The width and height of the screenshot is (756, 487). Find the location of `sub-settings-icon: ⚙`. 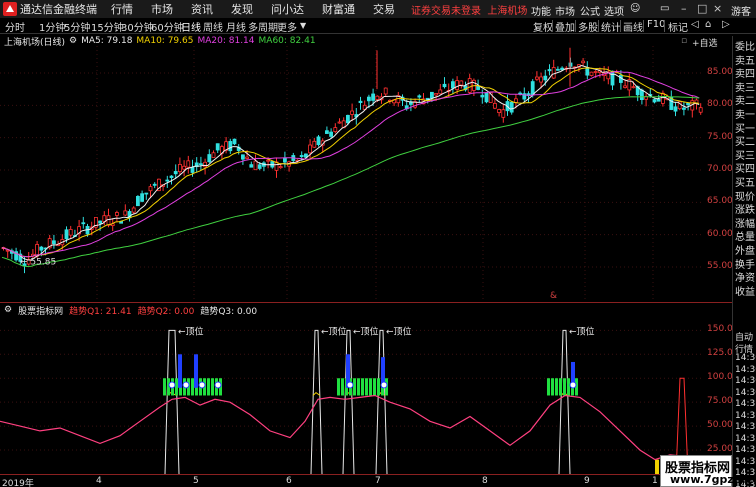

sub-settings-icon: ⚙ is located at coordinates (8, 310).